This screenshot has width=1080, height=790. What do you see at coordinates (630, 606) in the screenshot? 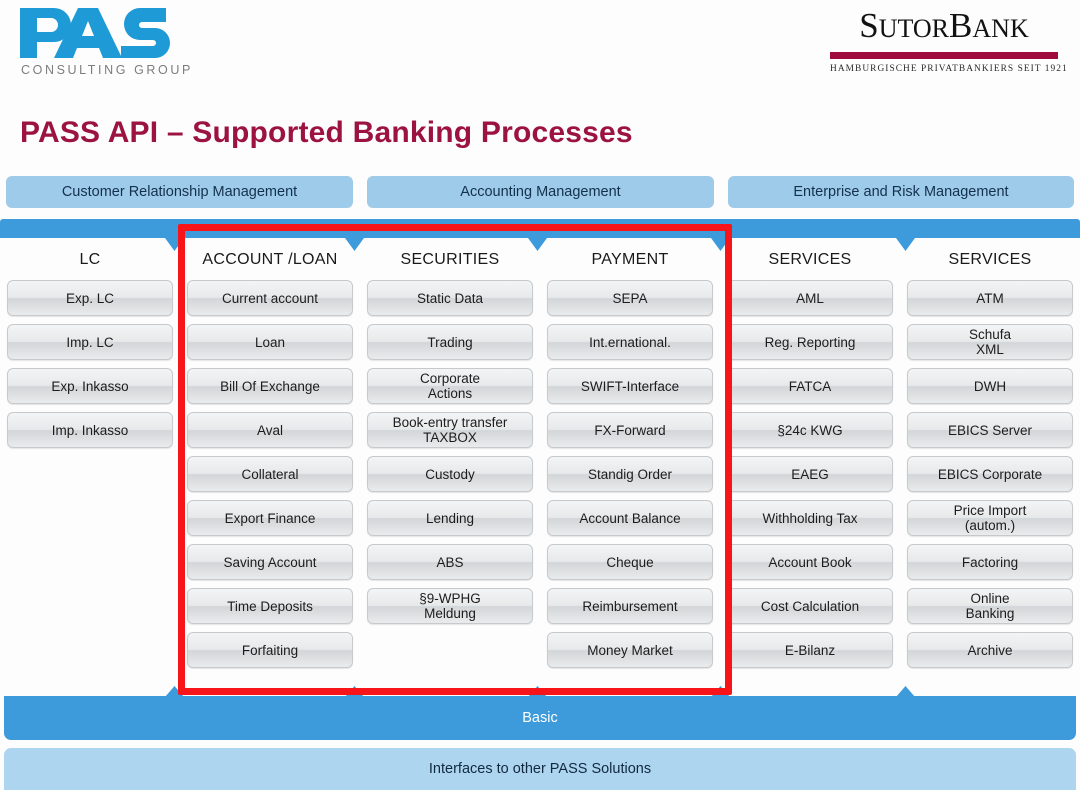
I see `cell-payment-7: Reimbursement` at bounding box center [630, 606].